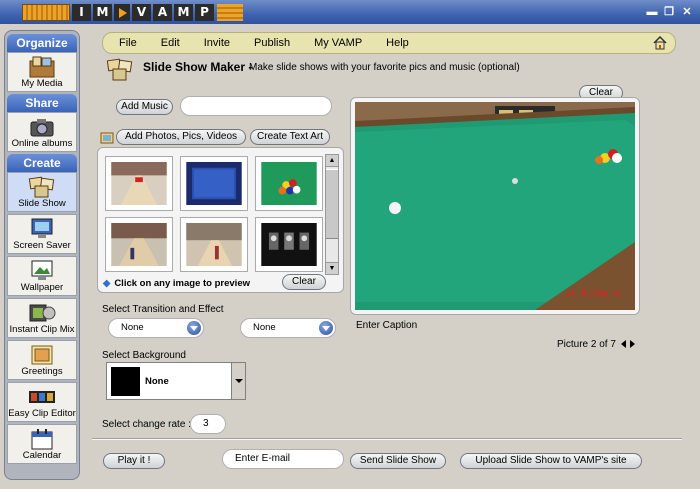 This screenshot has width=700, height=489. Describe the element at coordinates (42, 355) in the screenshot. I see `greeting-card-icon` at that location.